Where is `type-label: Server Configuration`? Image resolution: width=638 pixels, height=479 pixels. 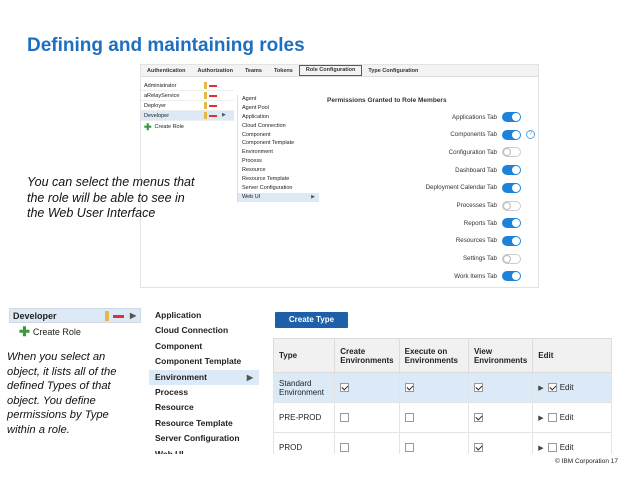
type-label: Server Configuration is located at coordinates (197, 438).